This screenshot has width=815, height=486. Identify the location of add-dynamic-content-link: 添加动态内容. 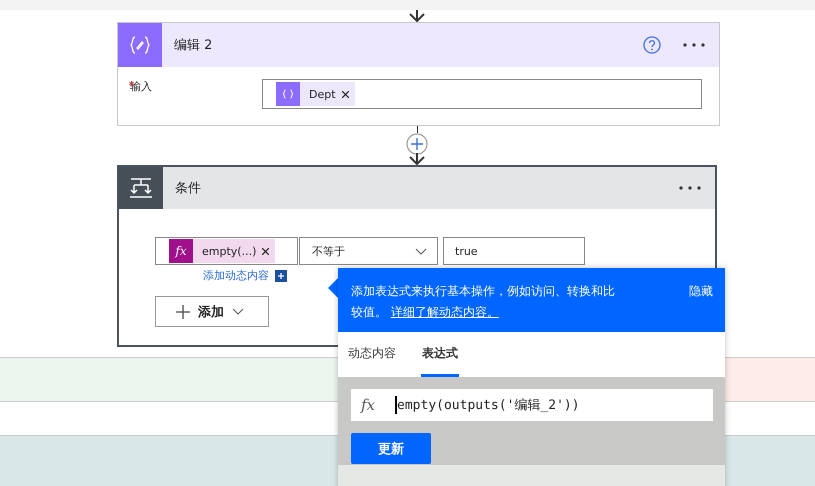
(236, 275).